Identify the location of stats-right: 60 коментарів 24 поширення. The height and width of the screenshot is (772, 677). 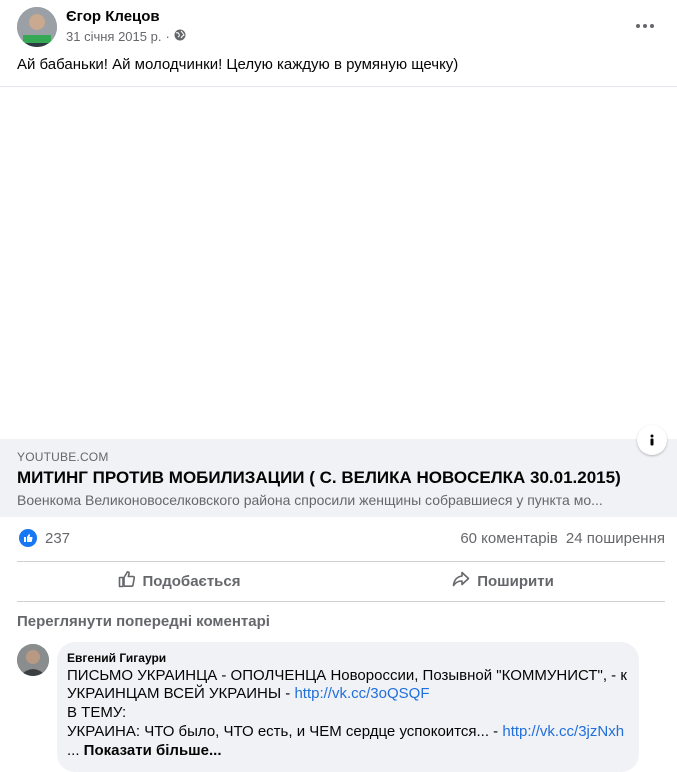
(562, 538).